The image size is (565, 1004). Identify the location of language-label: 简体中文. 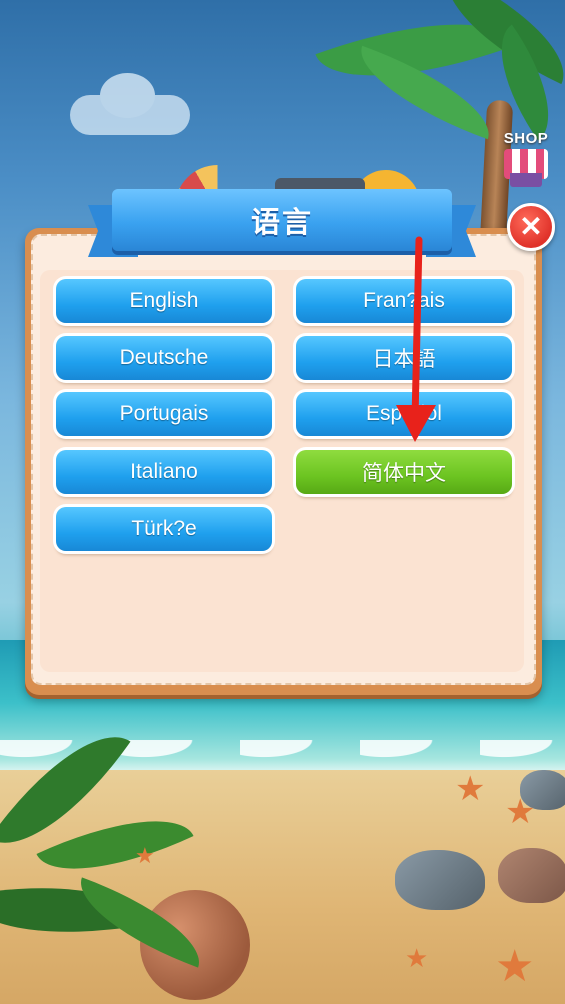
(404, 473).